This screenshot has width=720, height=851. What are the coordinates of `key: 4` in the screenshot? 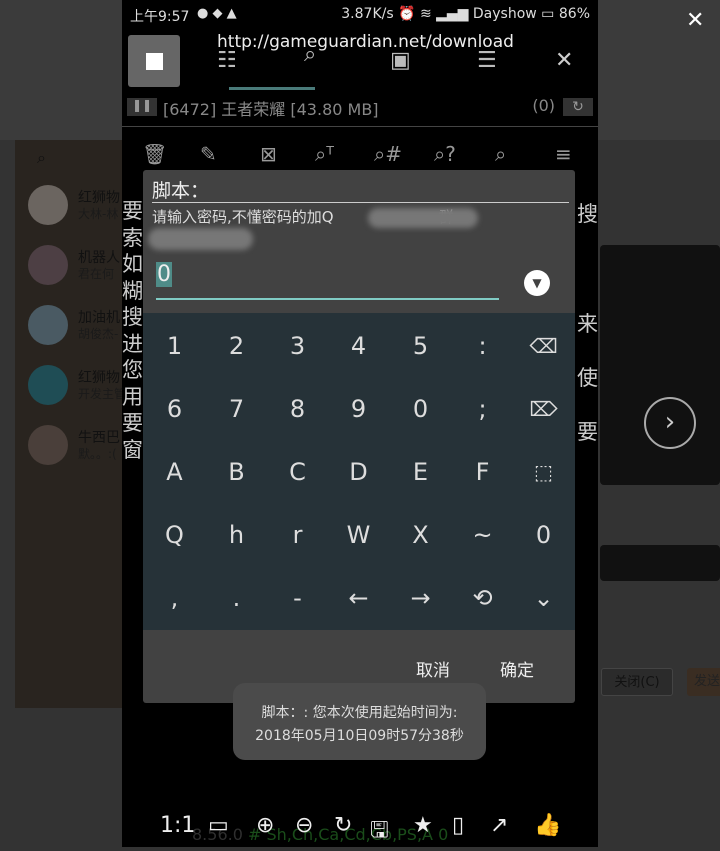 It's located at (358, 346).